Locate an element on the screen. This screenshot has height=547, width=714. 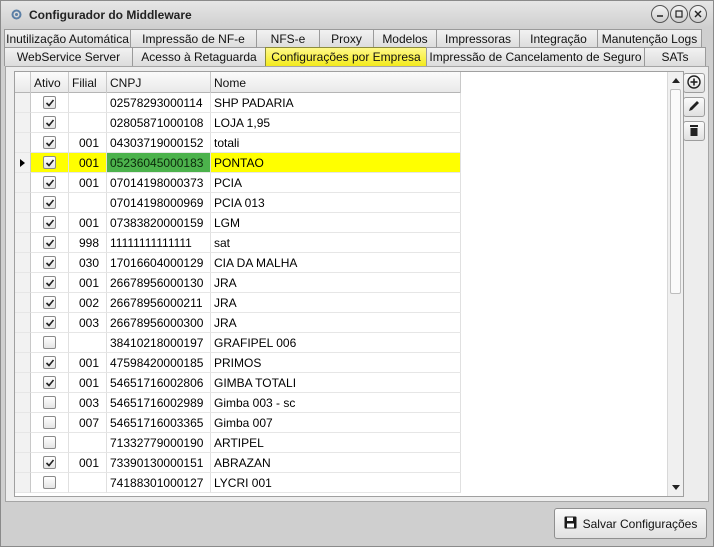
cnpj-cell: 54651716002806 is located at coordinates (159, 383).